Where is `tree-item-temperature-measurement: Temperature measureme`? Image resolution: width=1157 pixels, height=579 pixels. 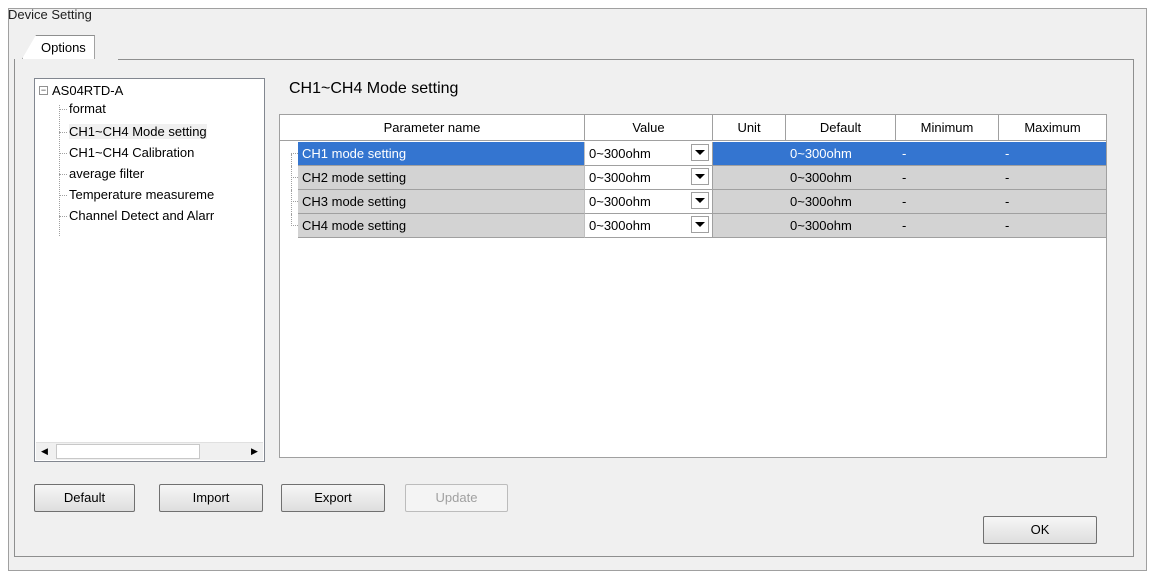 tree-item-temperature-measurement: Temperature measureme is located at coordinates (136, 195).